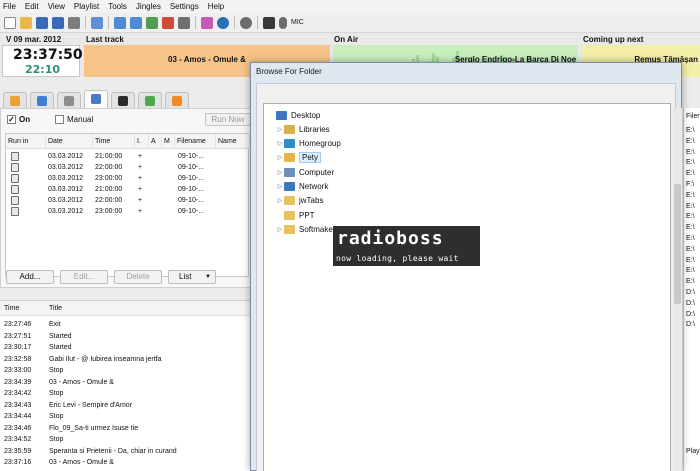 This screenshot has height=471, width=700. I want to click on menu-edit: Edit, so click(32, 6).